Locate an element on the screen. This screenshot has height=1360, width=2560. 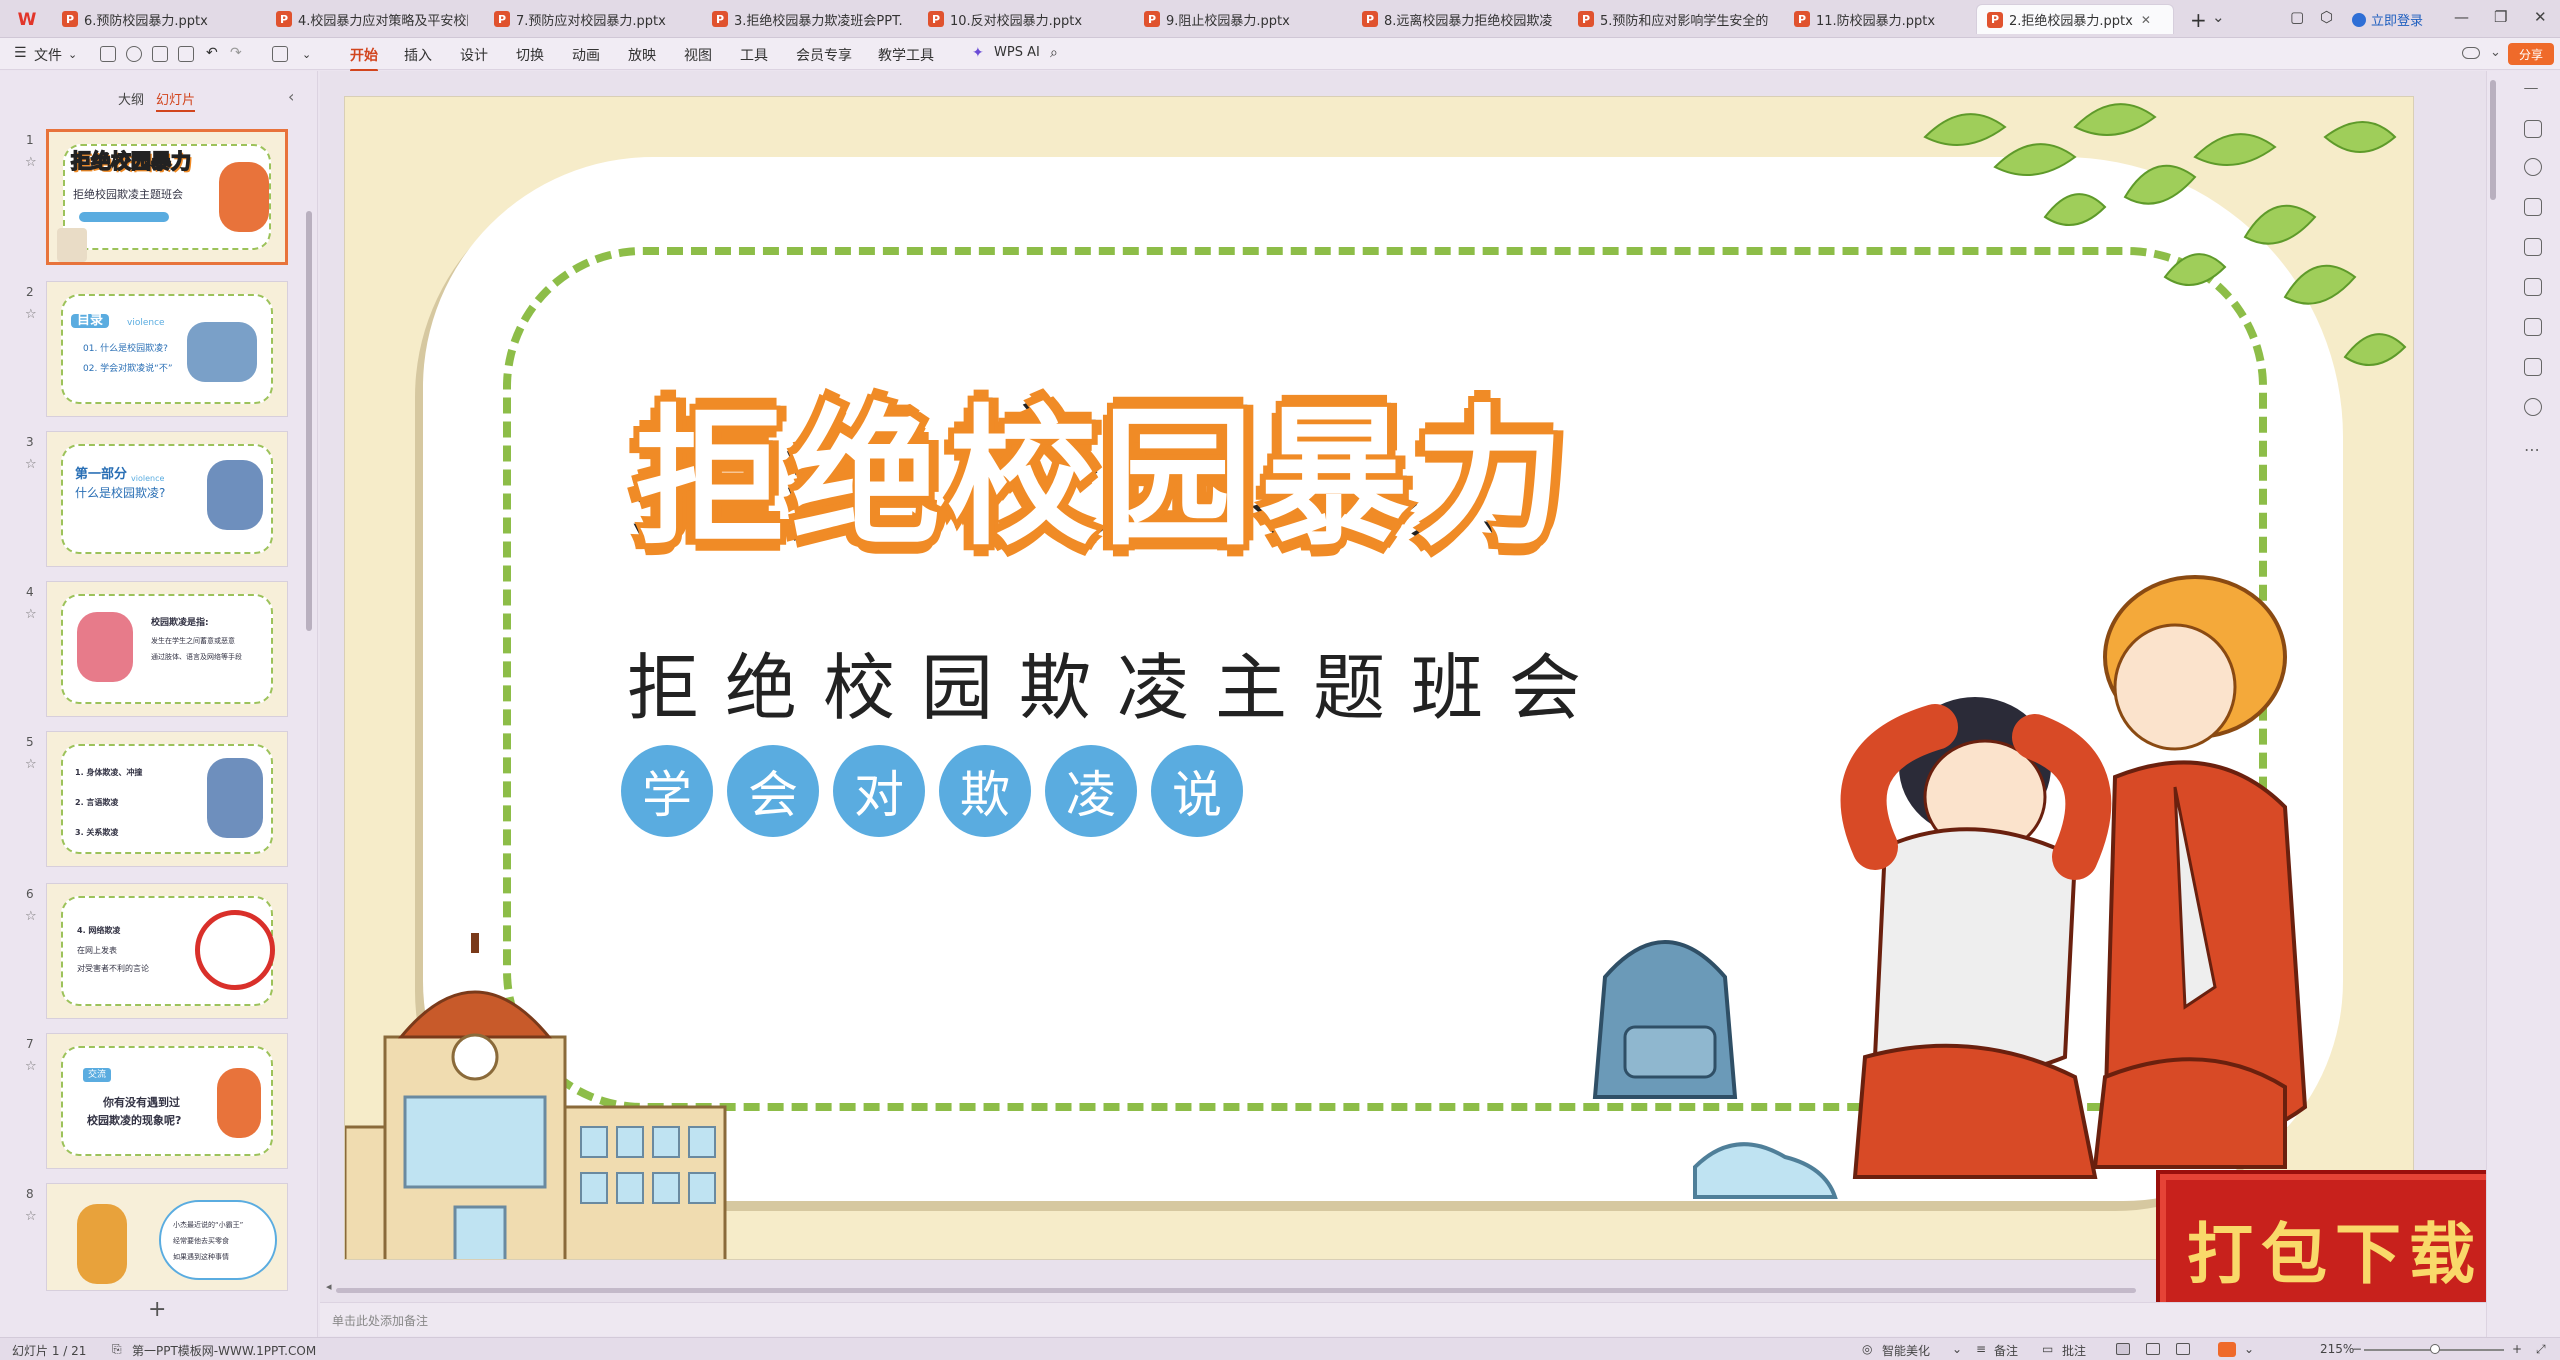
new-tab-button: + is located at coordinates (2198, 20).